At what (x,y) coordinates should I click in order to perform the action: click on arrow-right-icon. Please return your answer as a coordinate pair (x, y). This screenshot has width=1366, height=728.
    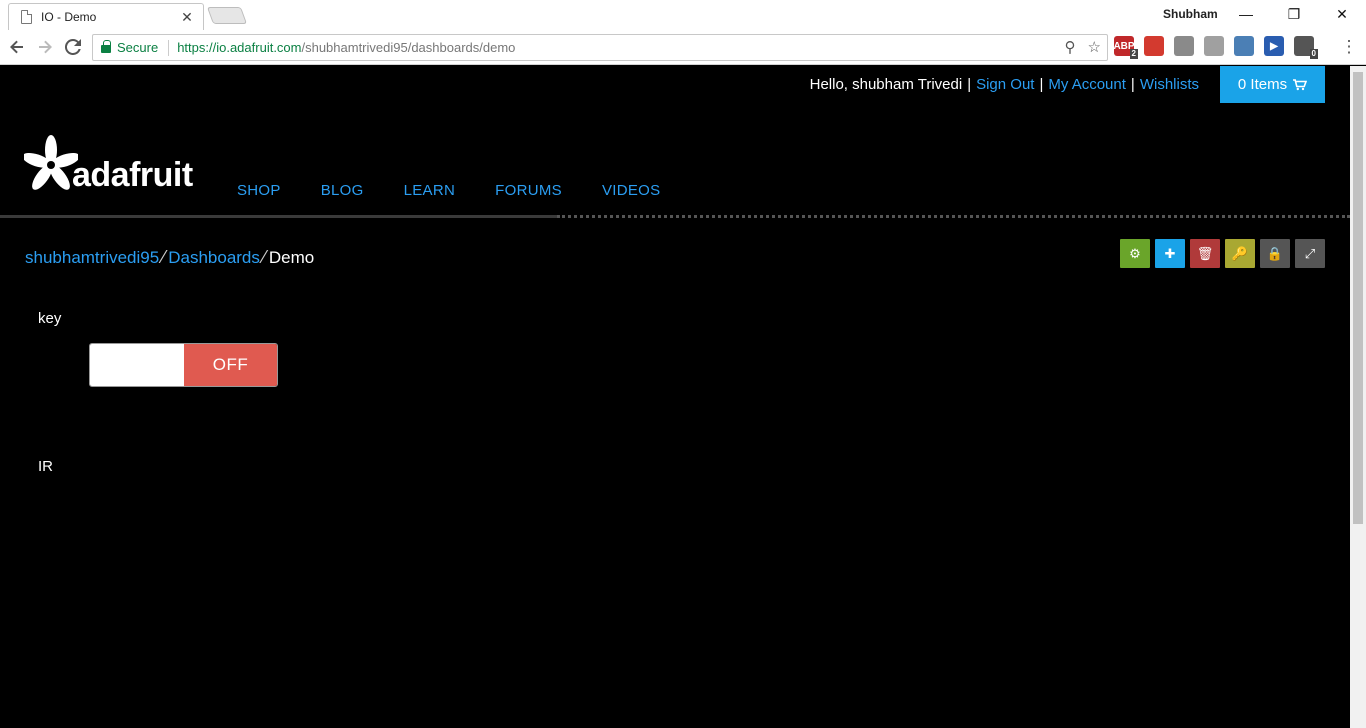
    Looking at the image, I should click on (45, 47).